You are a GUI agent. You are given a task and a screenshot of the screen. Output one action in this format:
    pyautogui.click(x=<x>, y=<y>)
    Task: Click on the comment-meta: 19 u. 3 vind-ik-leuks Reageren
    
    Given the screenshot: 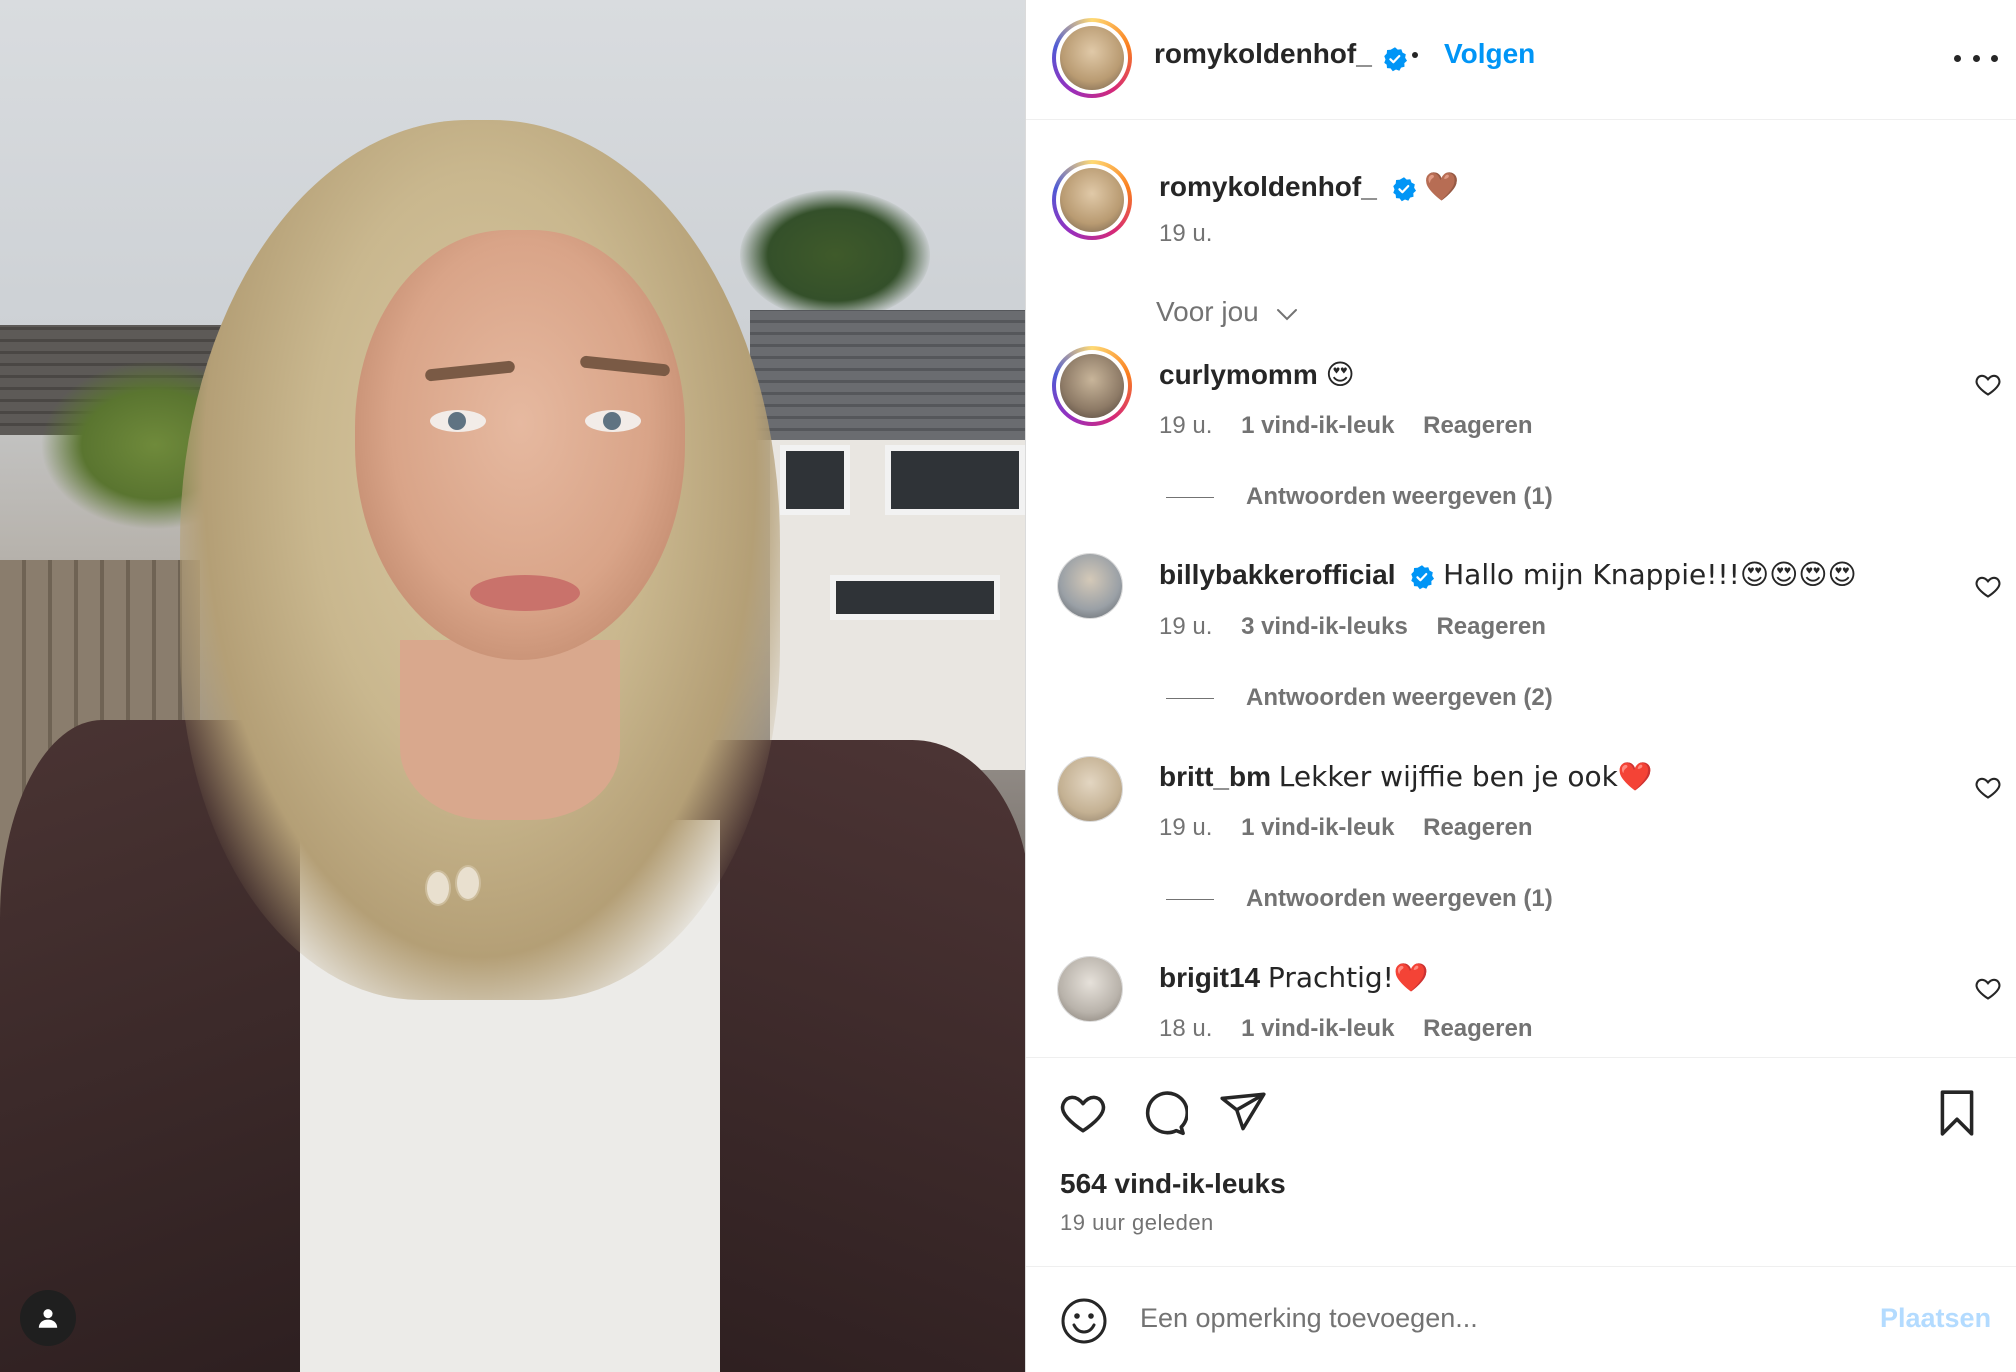 What is the action you would take?
    pyautogui.click(x=1352, y=627)
    